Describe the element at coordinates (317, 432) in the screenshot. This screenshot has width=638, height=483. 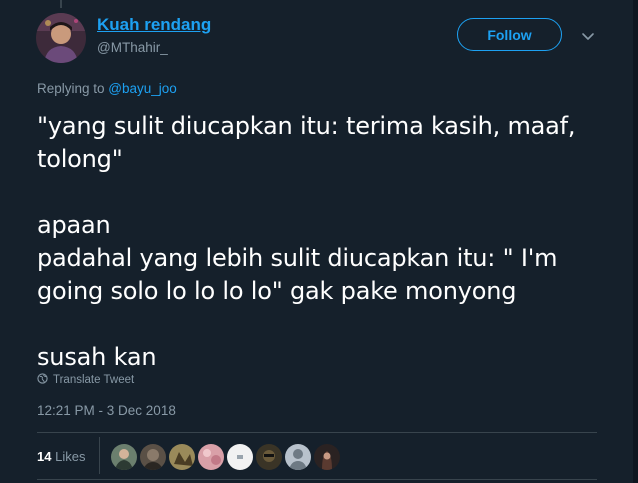
I see `divider-top` at that location.